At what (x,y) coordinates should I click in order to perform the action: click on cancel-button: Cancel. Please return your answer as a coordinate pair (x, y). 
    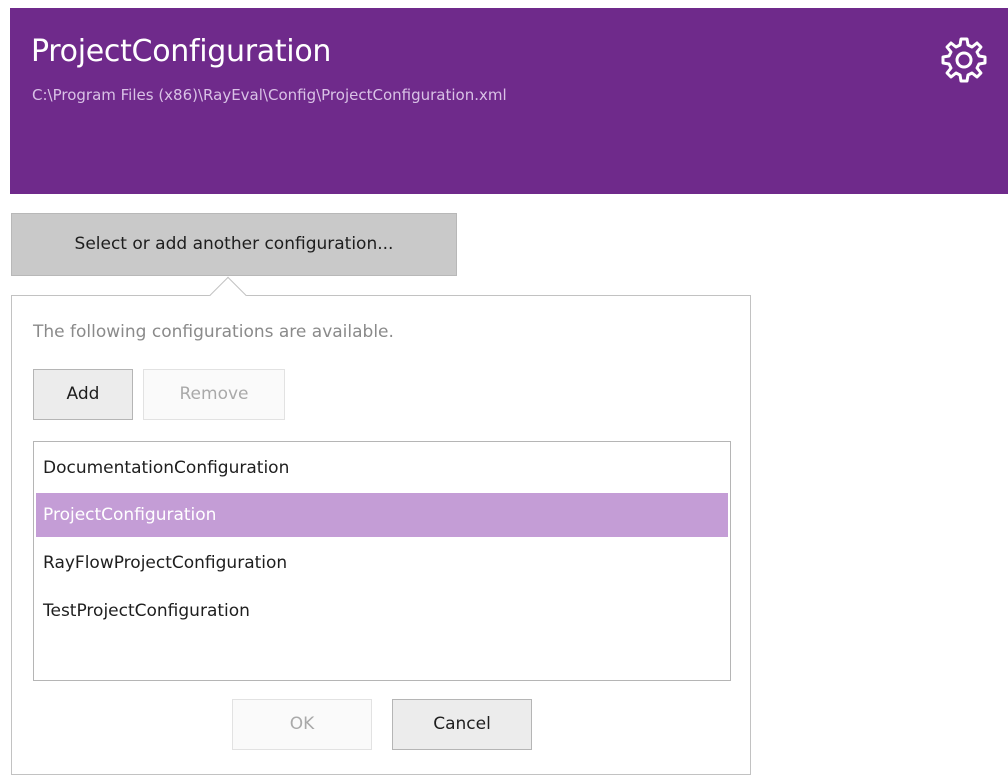
    Looking at the image, I should click on (462, 724).